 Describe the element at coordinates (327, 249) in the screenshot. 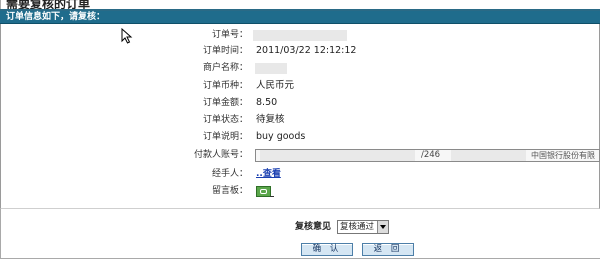

I see `confirm-button: 确 认` at that location.